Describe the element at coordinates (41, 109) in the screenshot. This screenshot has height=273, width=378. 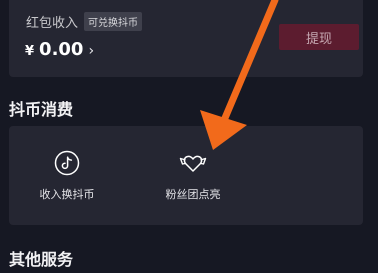
I see `section-title-coin-consume: 抖币消费` at that location.